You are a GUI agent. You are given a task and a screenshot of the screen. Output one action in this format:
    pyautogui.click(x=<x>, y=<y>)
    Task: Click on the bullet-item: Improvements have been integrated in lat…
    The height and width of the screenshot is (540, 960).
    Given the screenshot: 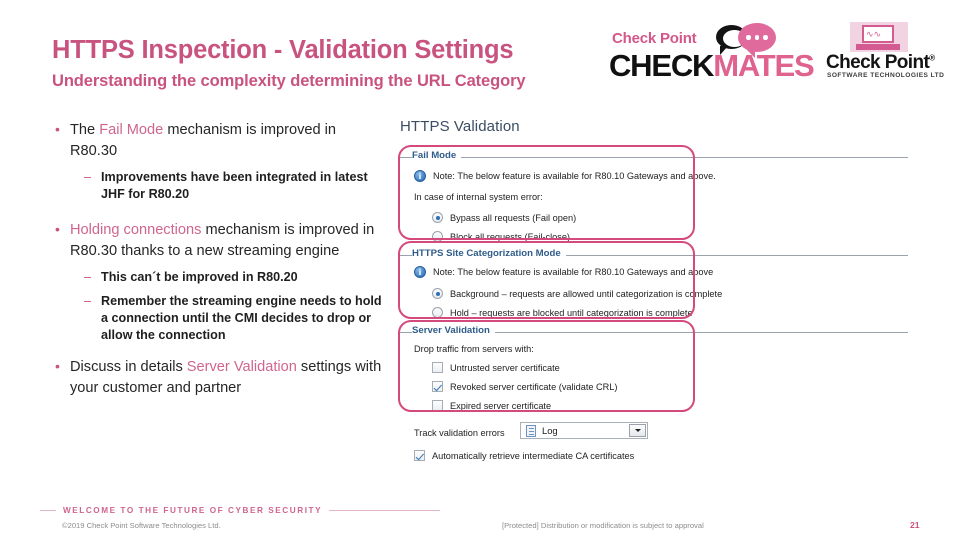 What is the action you would take?
    pyautogui.click(x=233, y=186)
    